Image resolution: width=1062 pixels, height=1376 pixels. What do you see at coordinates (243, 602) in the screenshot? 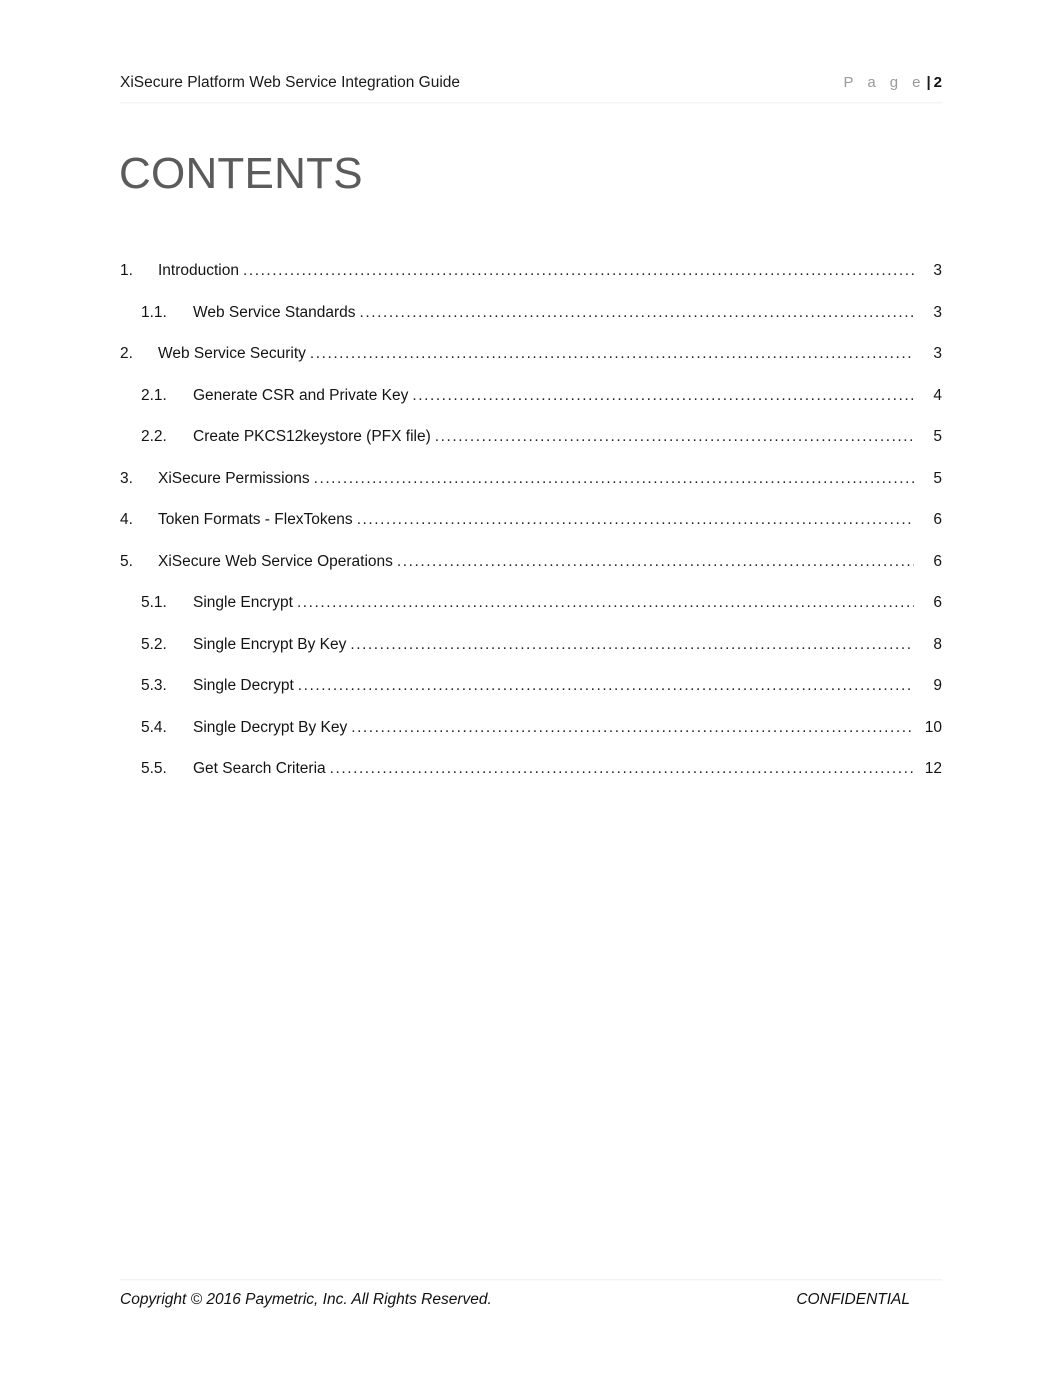
I see `toc-entry-title: Single Encrypt` at bounding box center [243, 602].